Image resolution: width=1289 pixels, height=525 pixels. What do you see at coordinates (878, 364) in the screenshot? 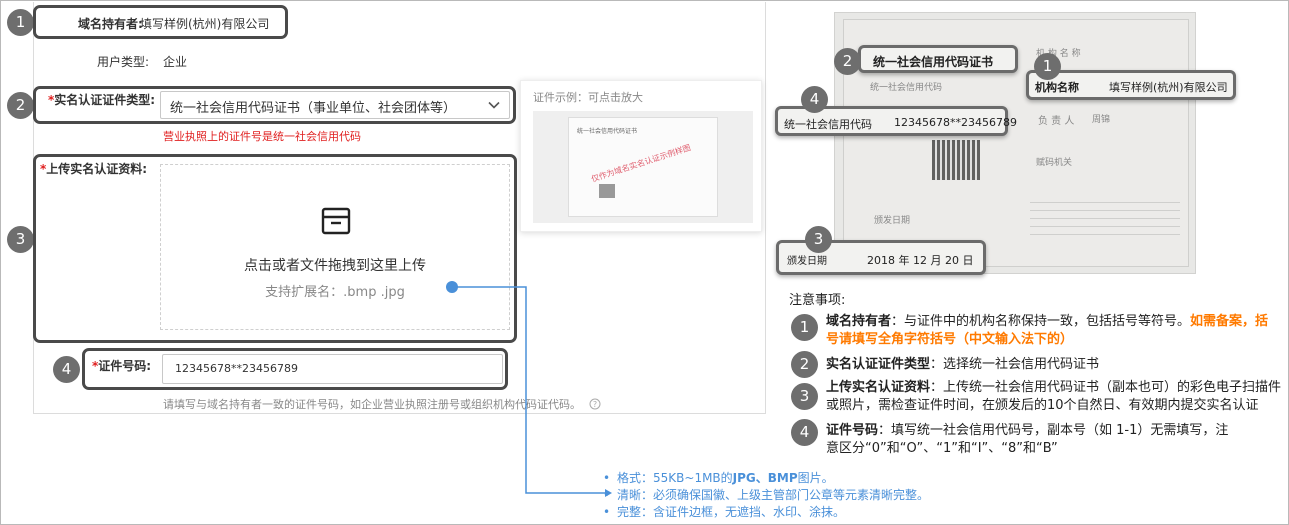
I see `note-2-heading: 实名认证证件类型` at bounding box center [878, 364].